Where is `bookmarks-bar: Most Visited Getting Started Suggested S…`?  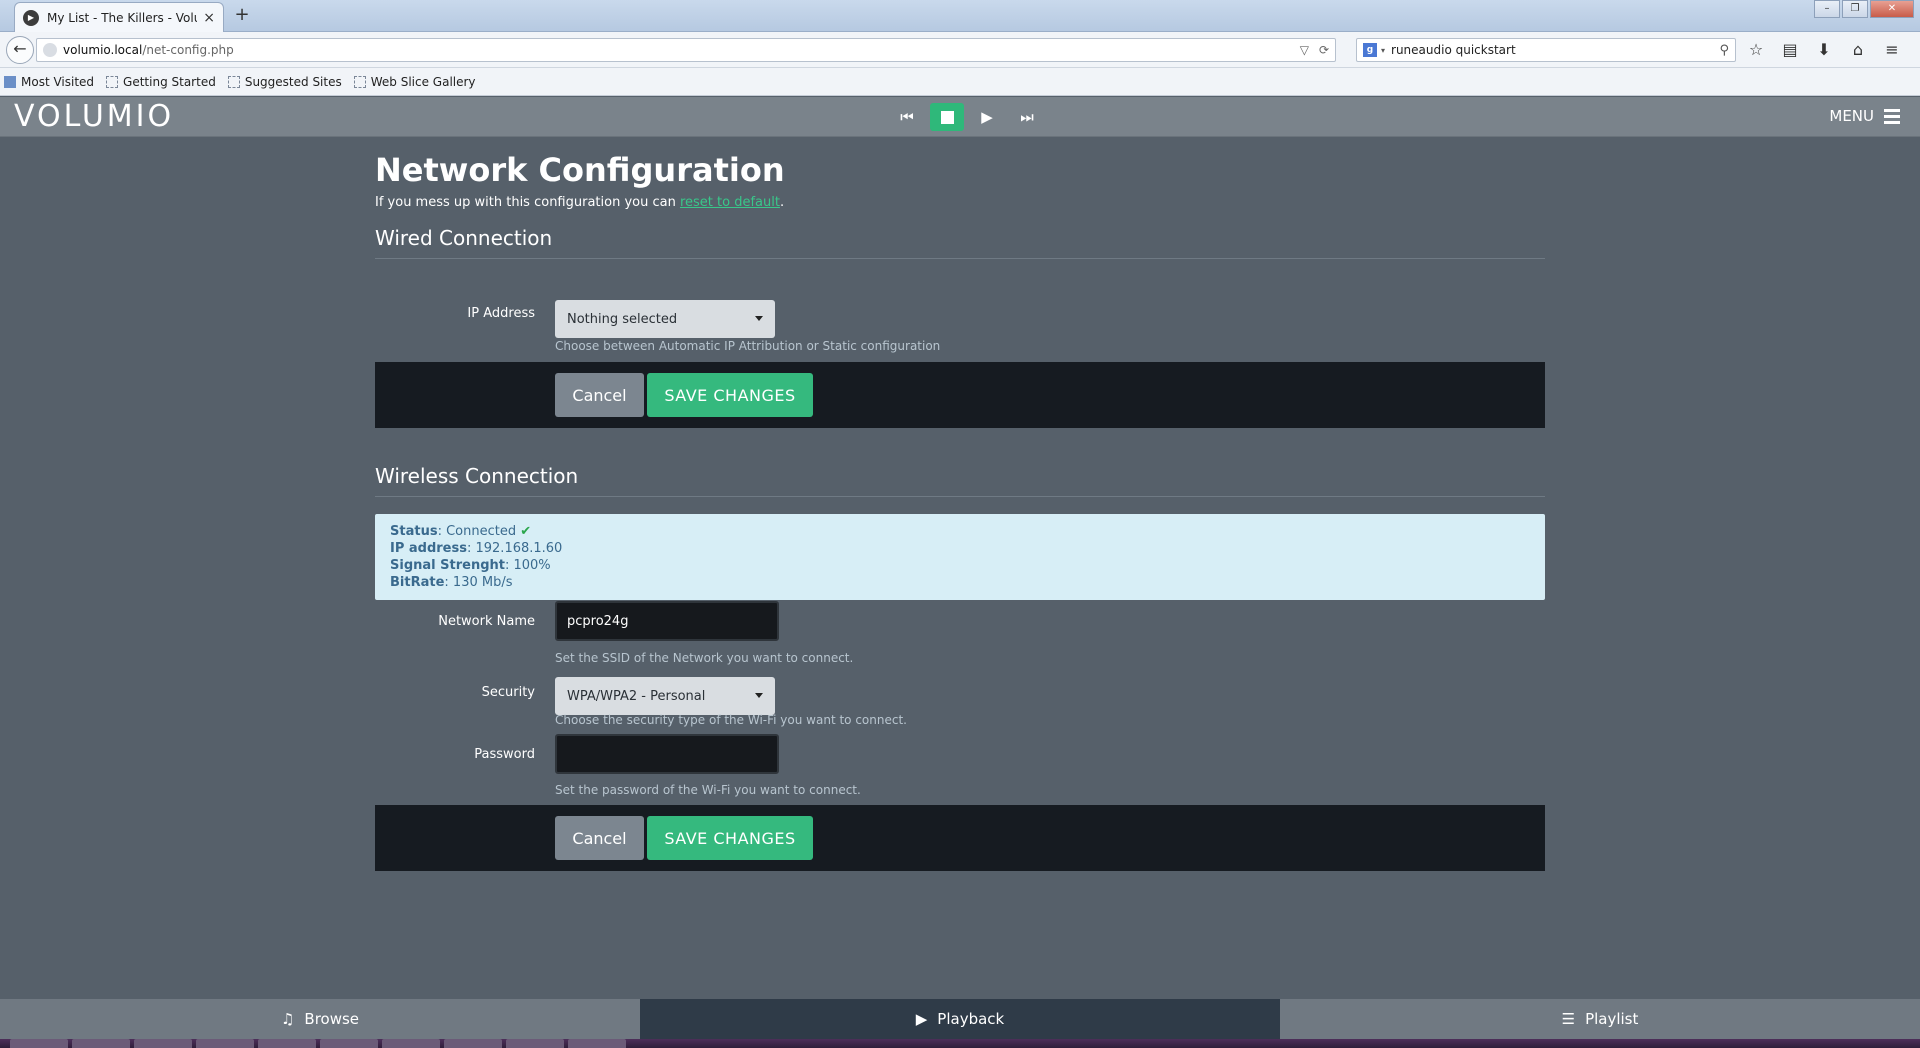
bookmarks-bar: Most Visited Getting Started Suggested S… is located at coordinates (960, 82).